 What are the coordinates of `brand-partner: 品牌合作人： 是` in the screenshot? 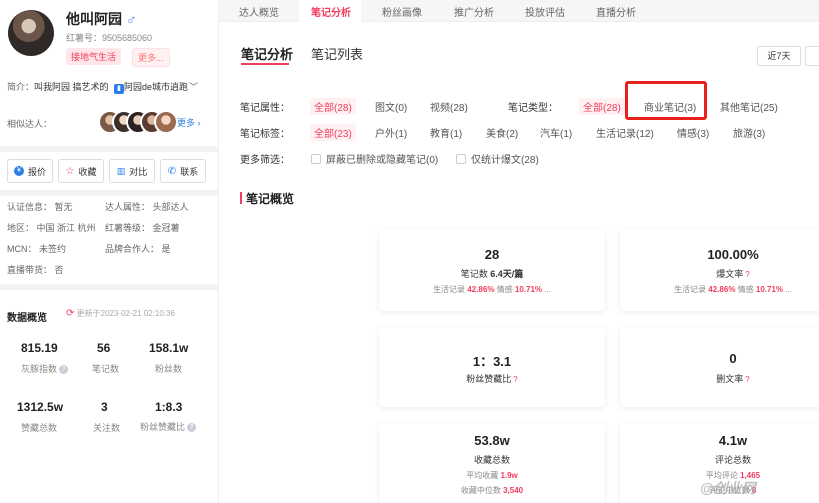 It's located at (138, 249).